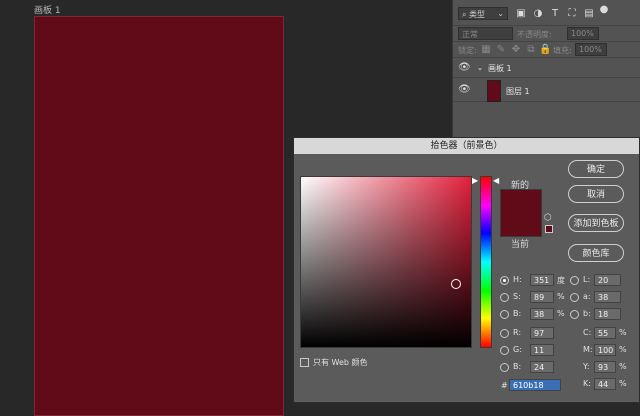 The image size is (640, 416). What do you see at coordinates (47, 11) in the screenshot?
I see `artboard-label: 画板 1` at bounding box center [47, 11].